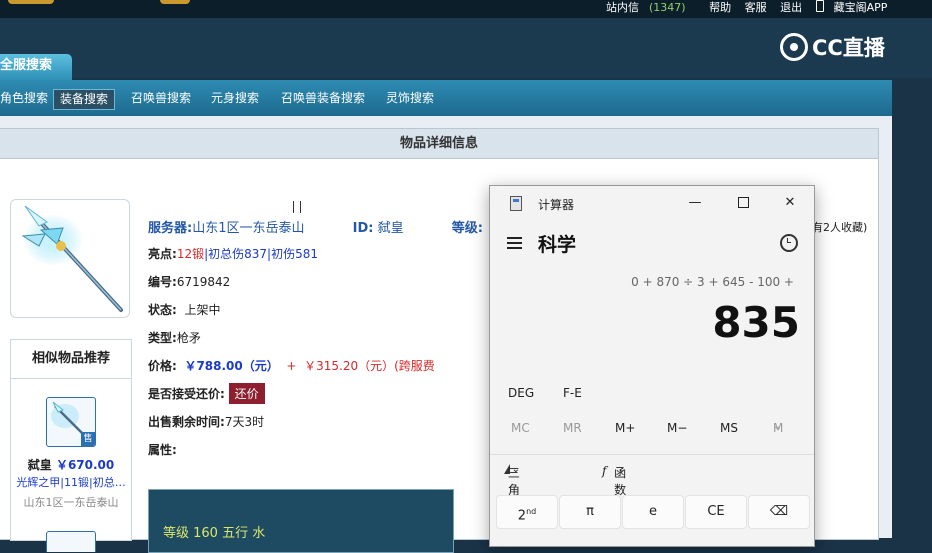 Image resolution: width=932 pixels, height=553 pixels. I want to click on similar-item-thumb: 售, so click(71, 422).